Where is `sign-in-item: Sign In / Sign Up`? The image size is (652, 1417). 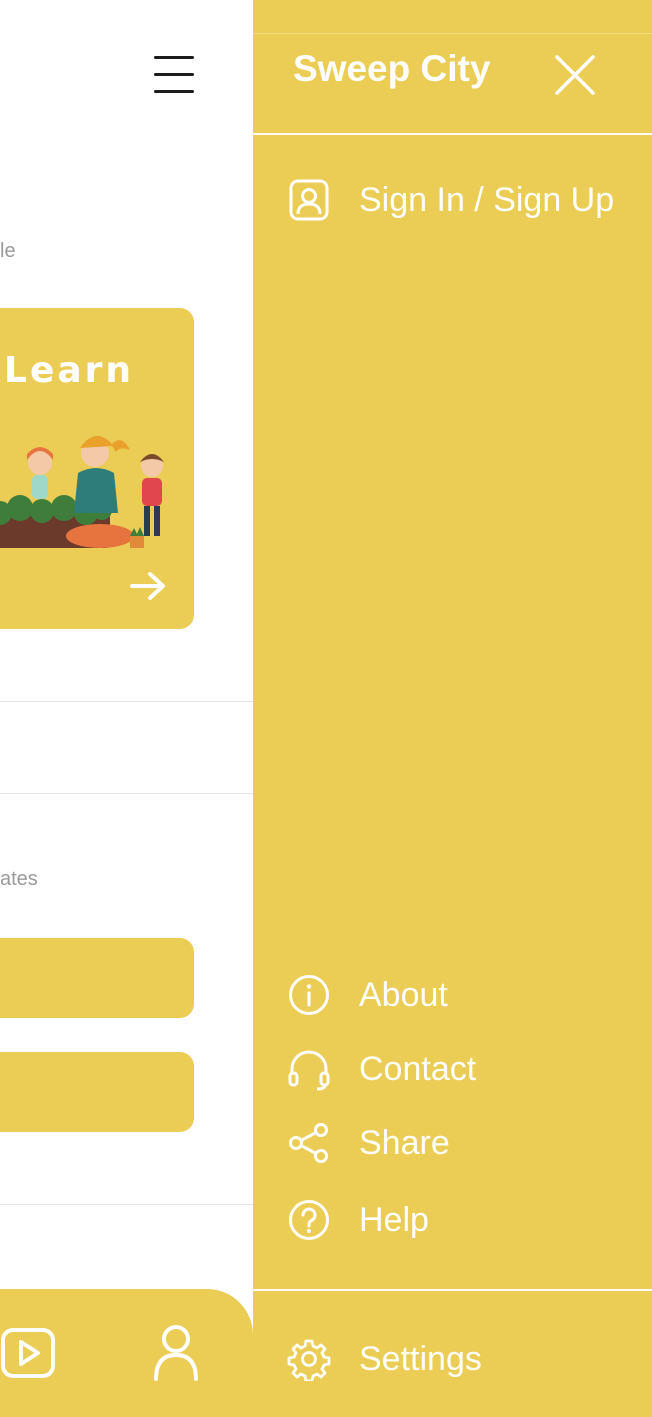
sign-in-item: Sign In / Sign Up is located at coordinates (457, 200).